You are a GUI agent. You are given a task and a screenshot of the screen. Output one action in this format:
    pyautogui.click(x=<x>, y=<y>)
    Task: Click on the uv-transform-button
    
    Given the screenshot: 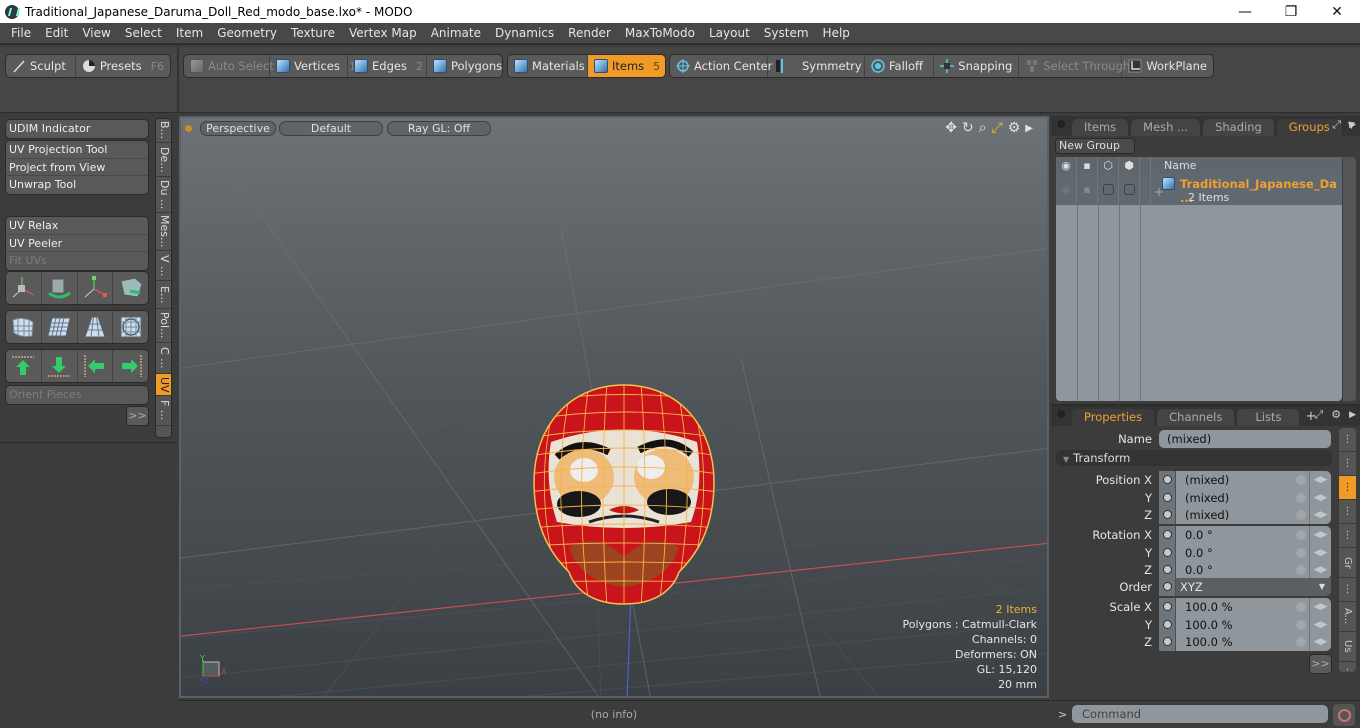 What is the action you would take?
    pyautogui.click(x=130, y=288)
    